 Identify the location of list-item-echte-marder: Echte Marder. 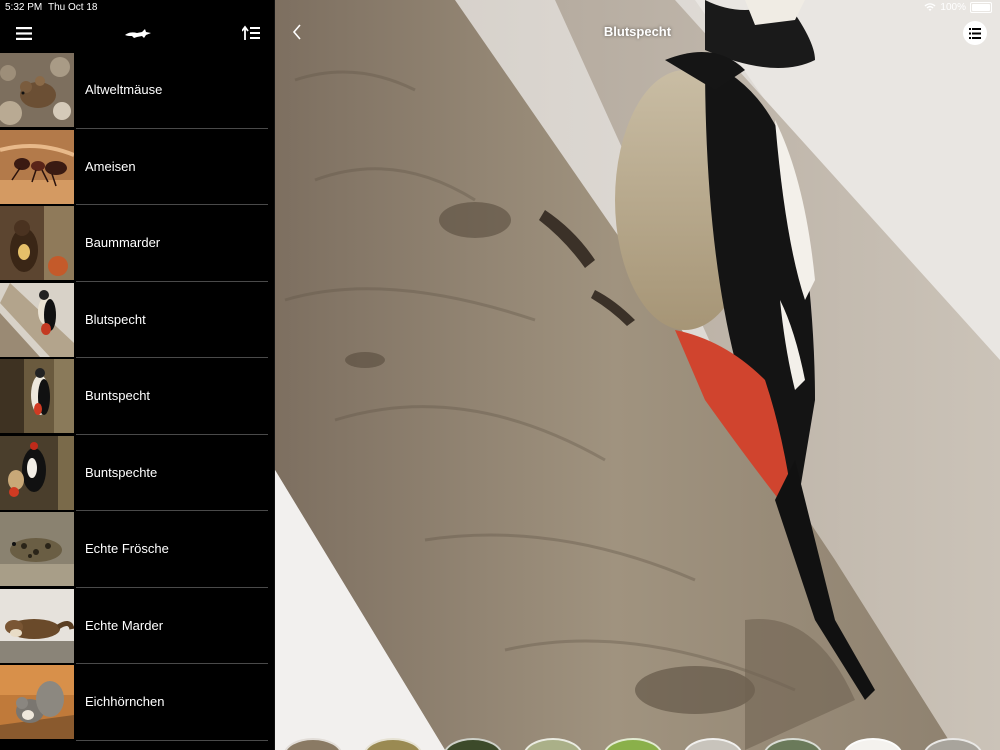
(137, 626).